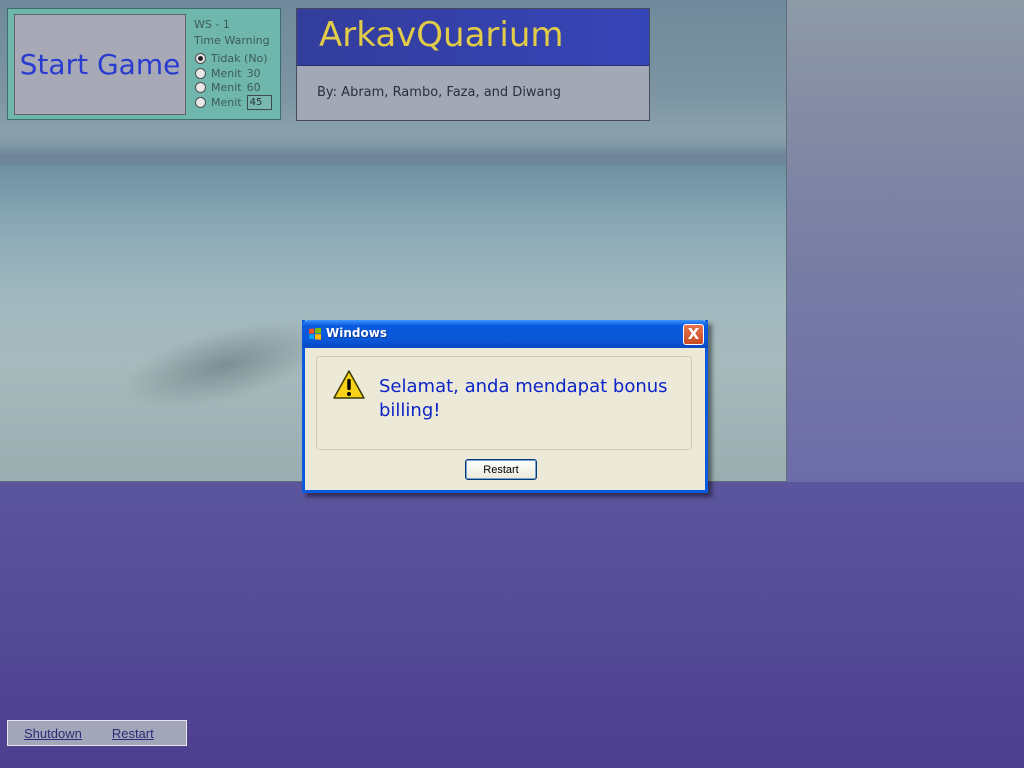 The width and height of the screenshot is (1024, 768). What do you see at coordinates (693, 334) in the screenshot?
I see `close-button: X` at bounding box center [693, 334].